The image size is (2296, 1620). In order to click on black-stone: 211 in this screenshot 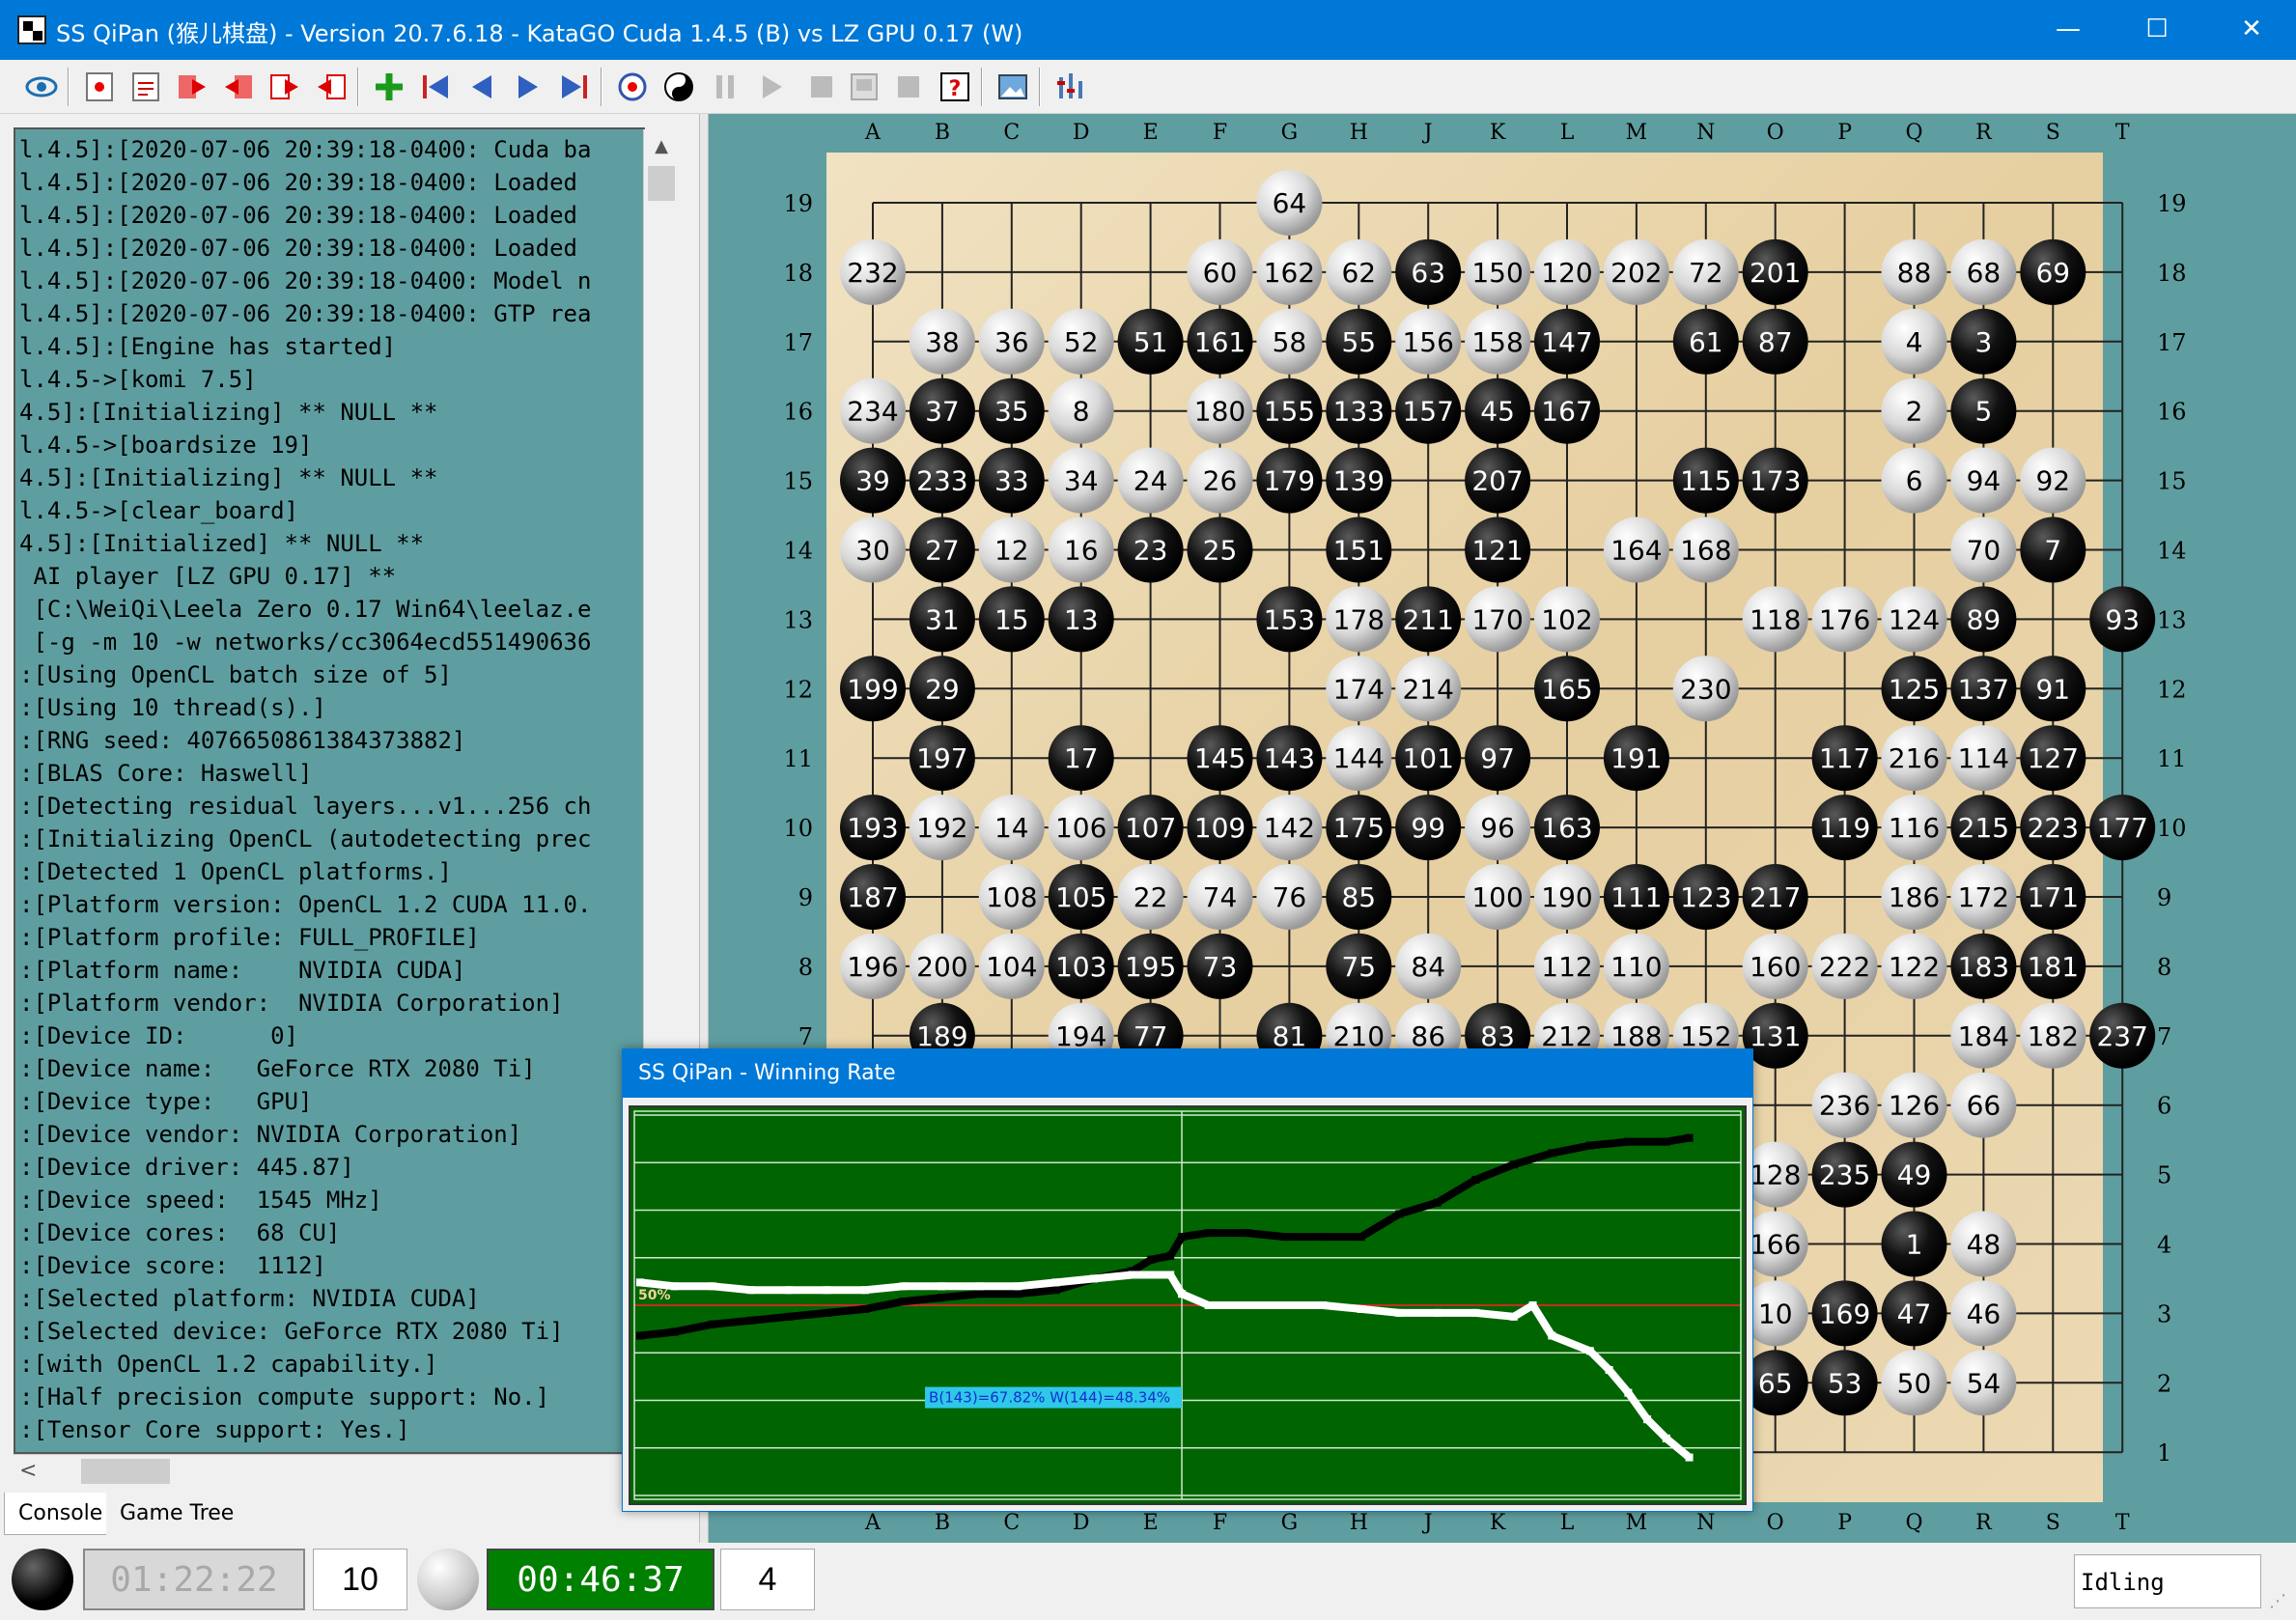, I will do `click(1429, 619)`.